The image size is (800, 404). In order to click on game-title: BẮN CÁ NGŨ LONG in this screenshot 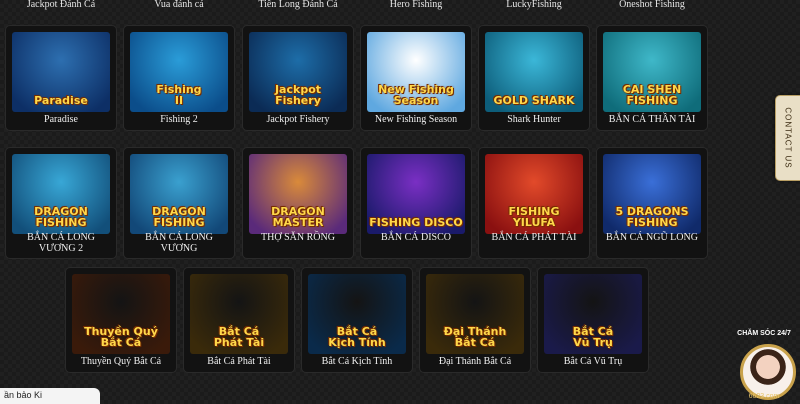, I will do `click(652, 237)`.